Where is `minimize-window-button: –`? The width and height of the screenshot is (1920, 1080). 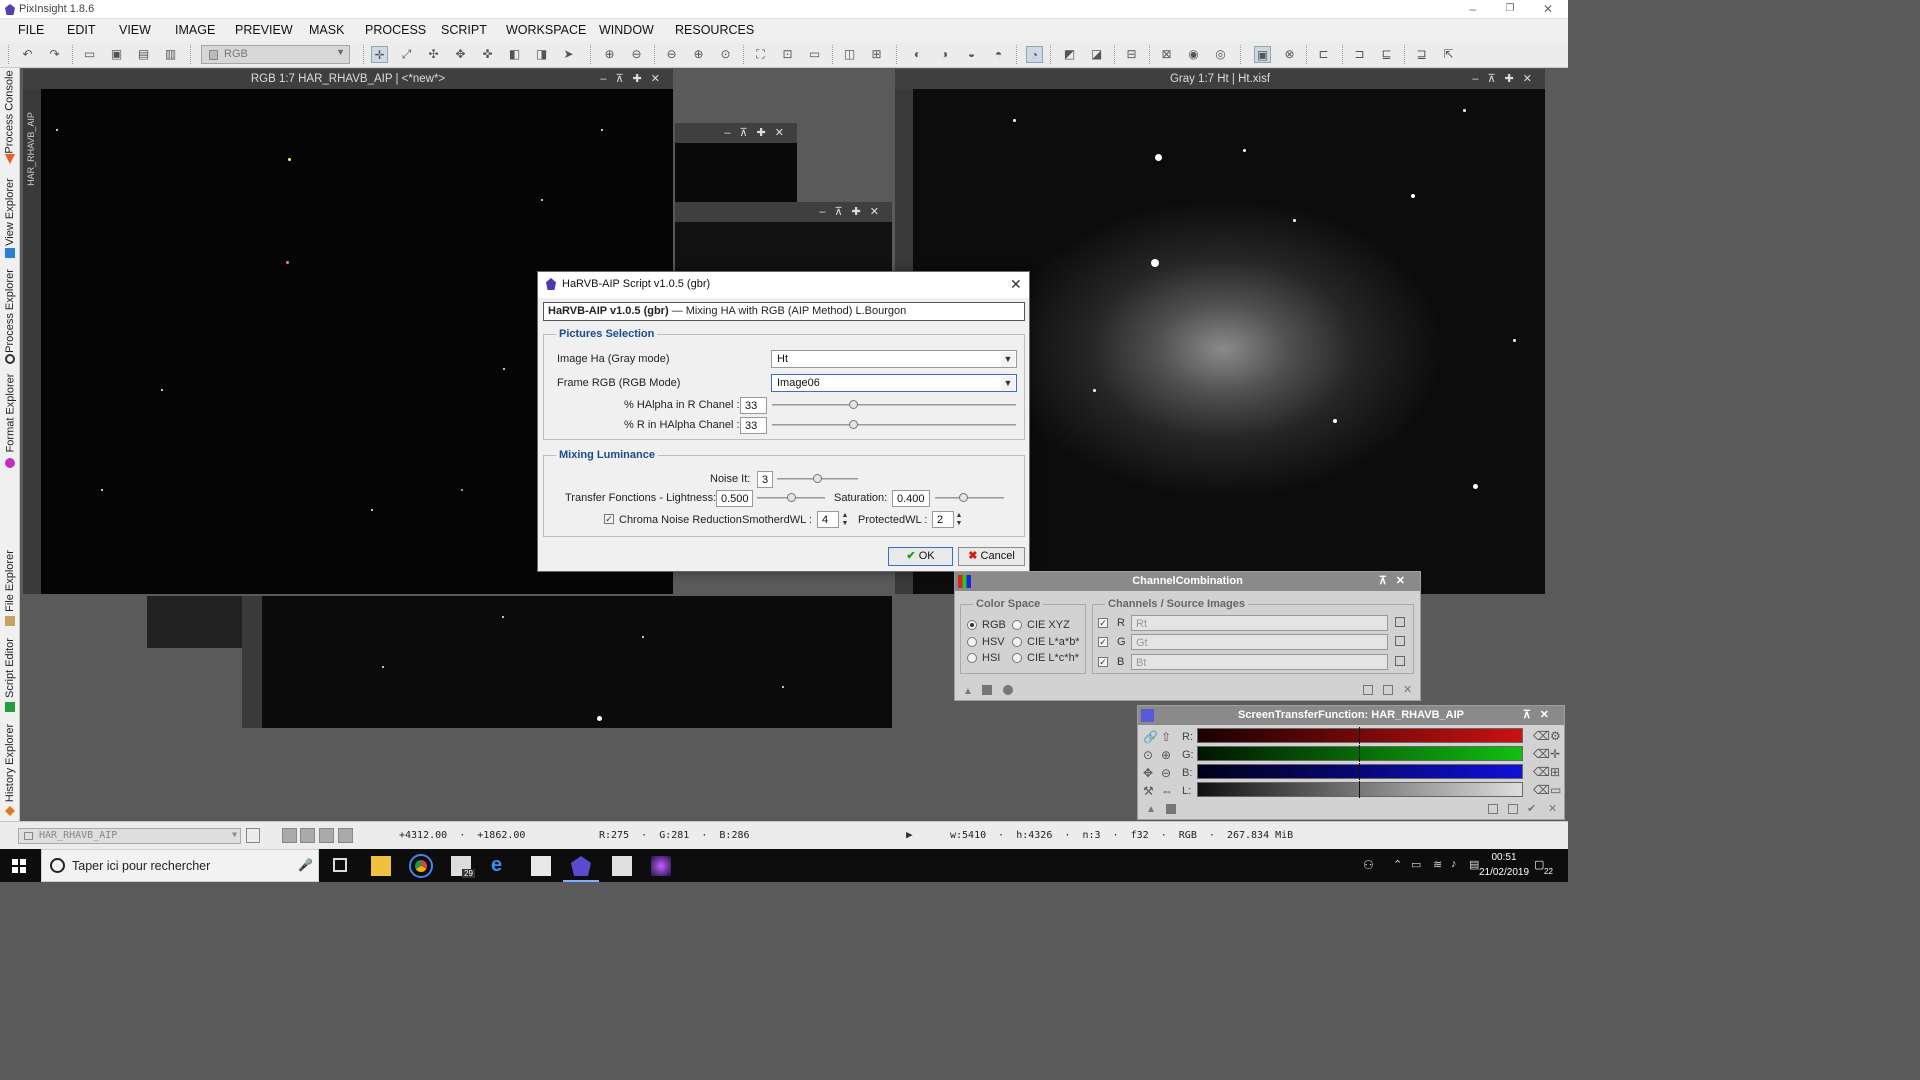
minimize-window-button: – is located at coordinates (1473, 9).